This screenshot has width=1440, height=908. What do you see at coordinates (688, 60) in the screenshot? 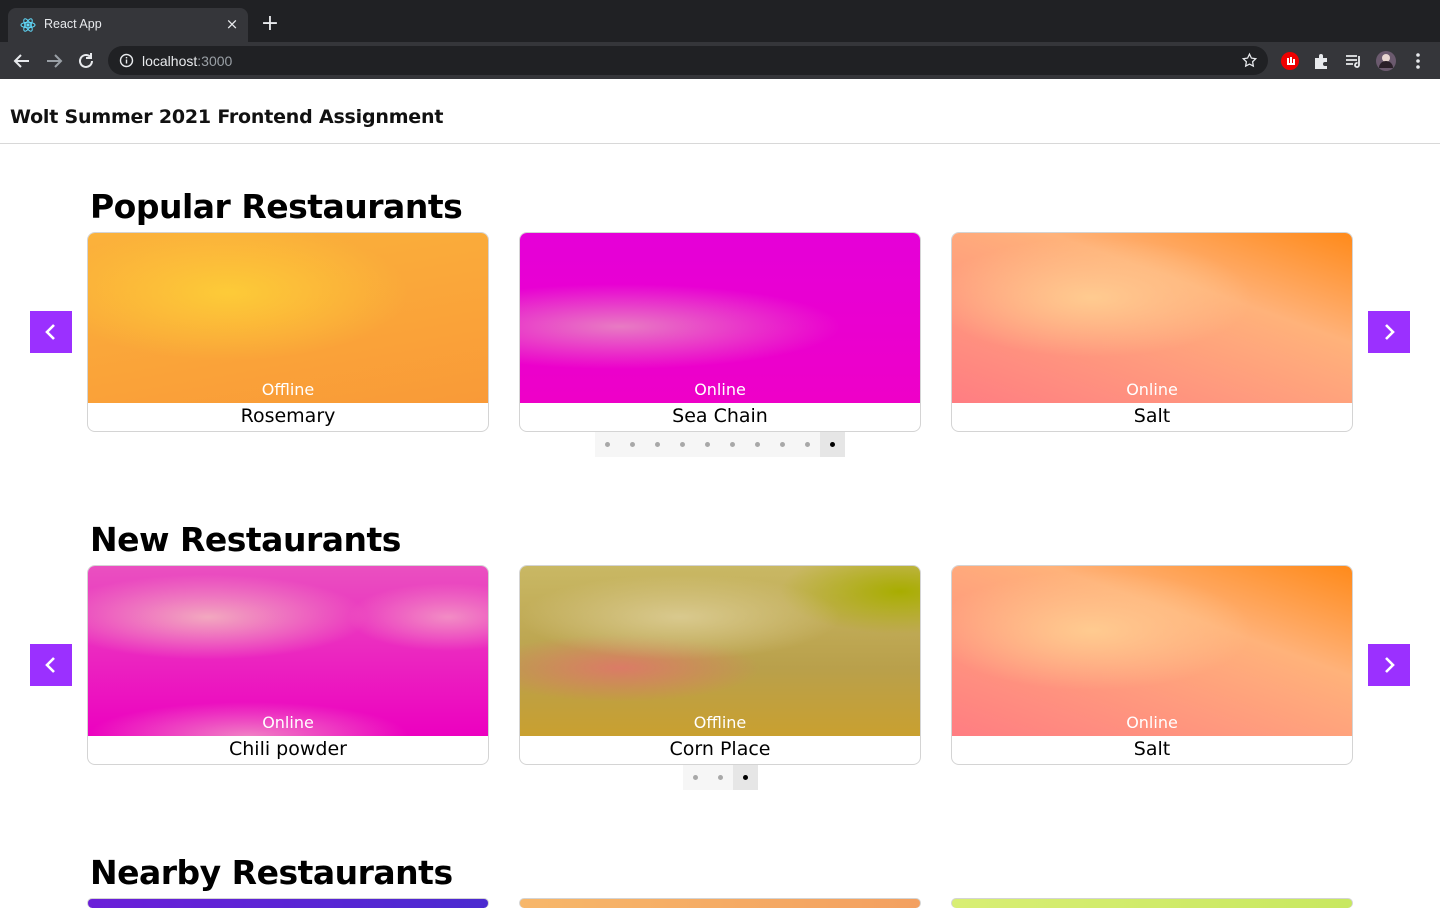
I see `address-bar: localhost:3000` at bounding box center [688, 60].